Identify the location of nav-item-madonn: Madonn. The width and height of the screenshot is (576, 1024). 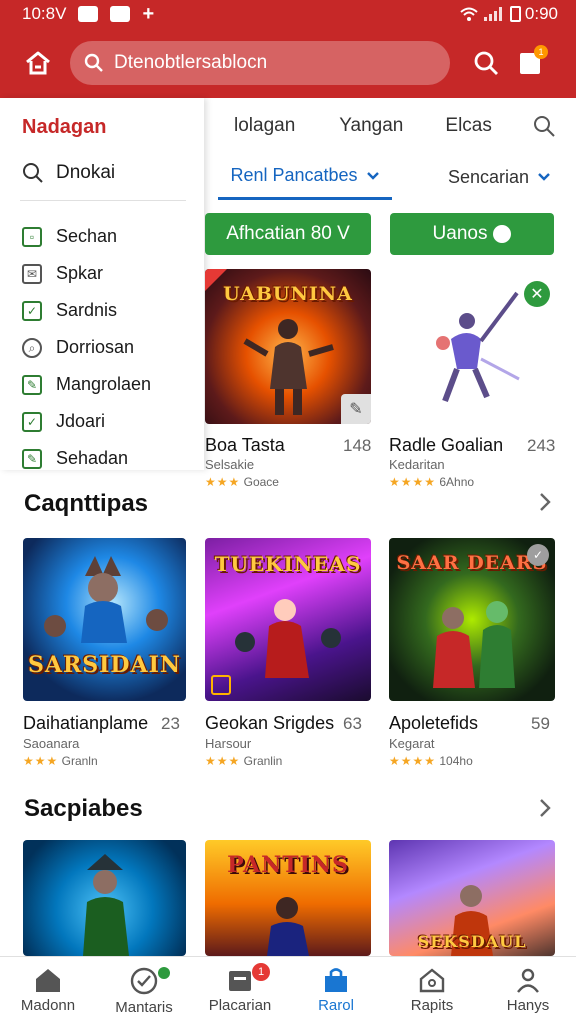
(48, 990).